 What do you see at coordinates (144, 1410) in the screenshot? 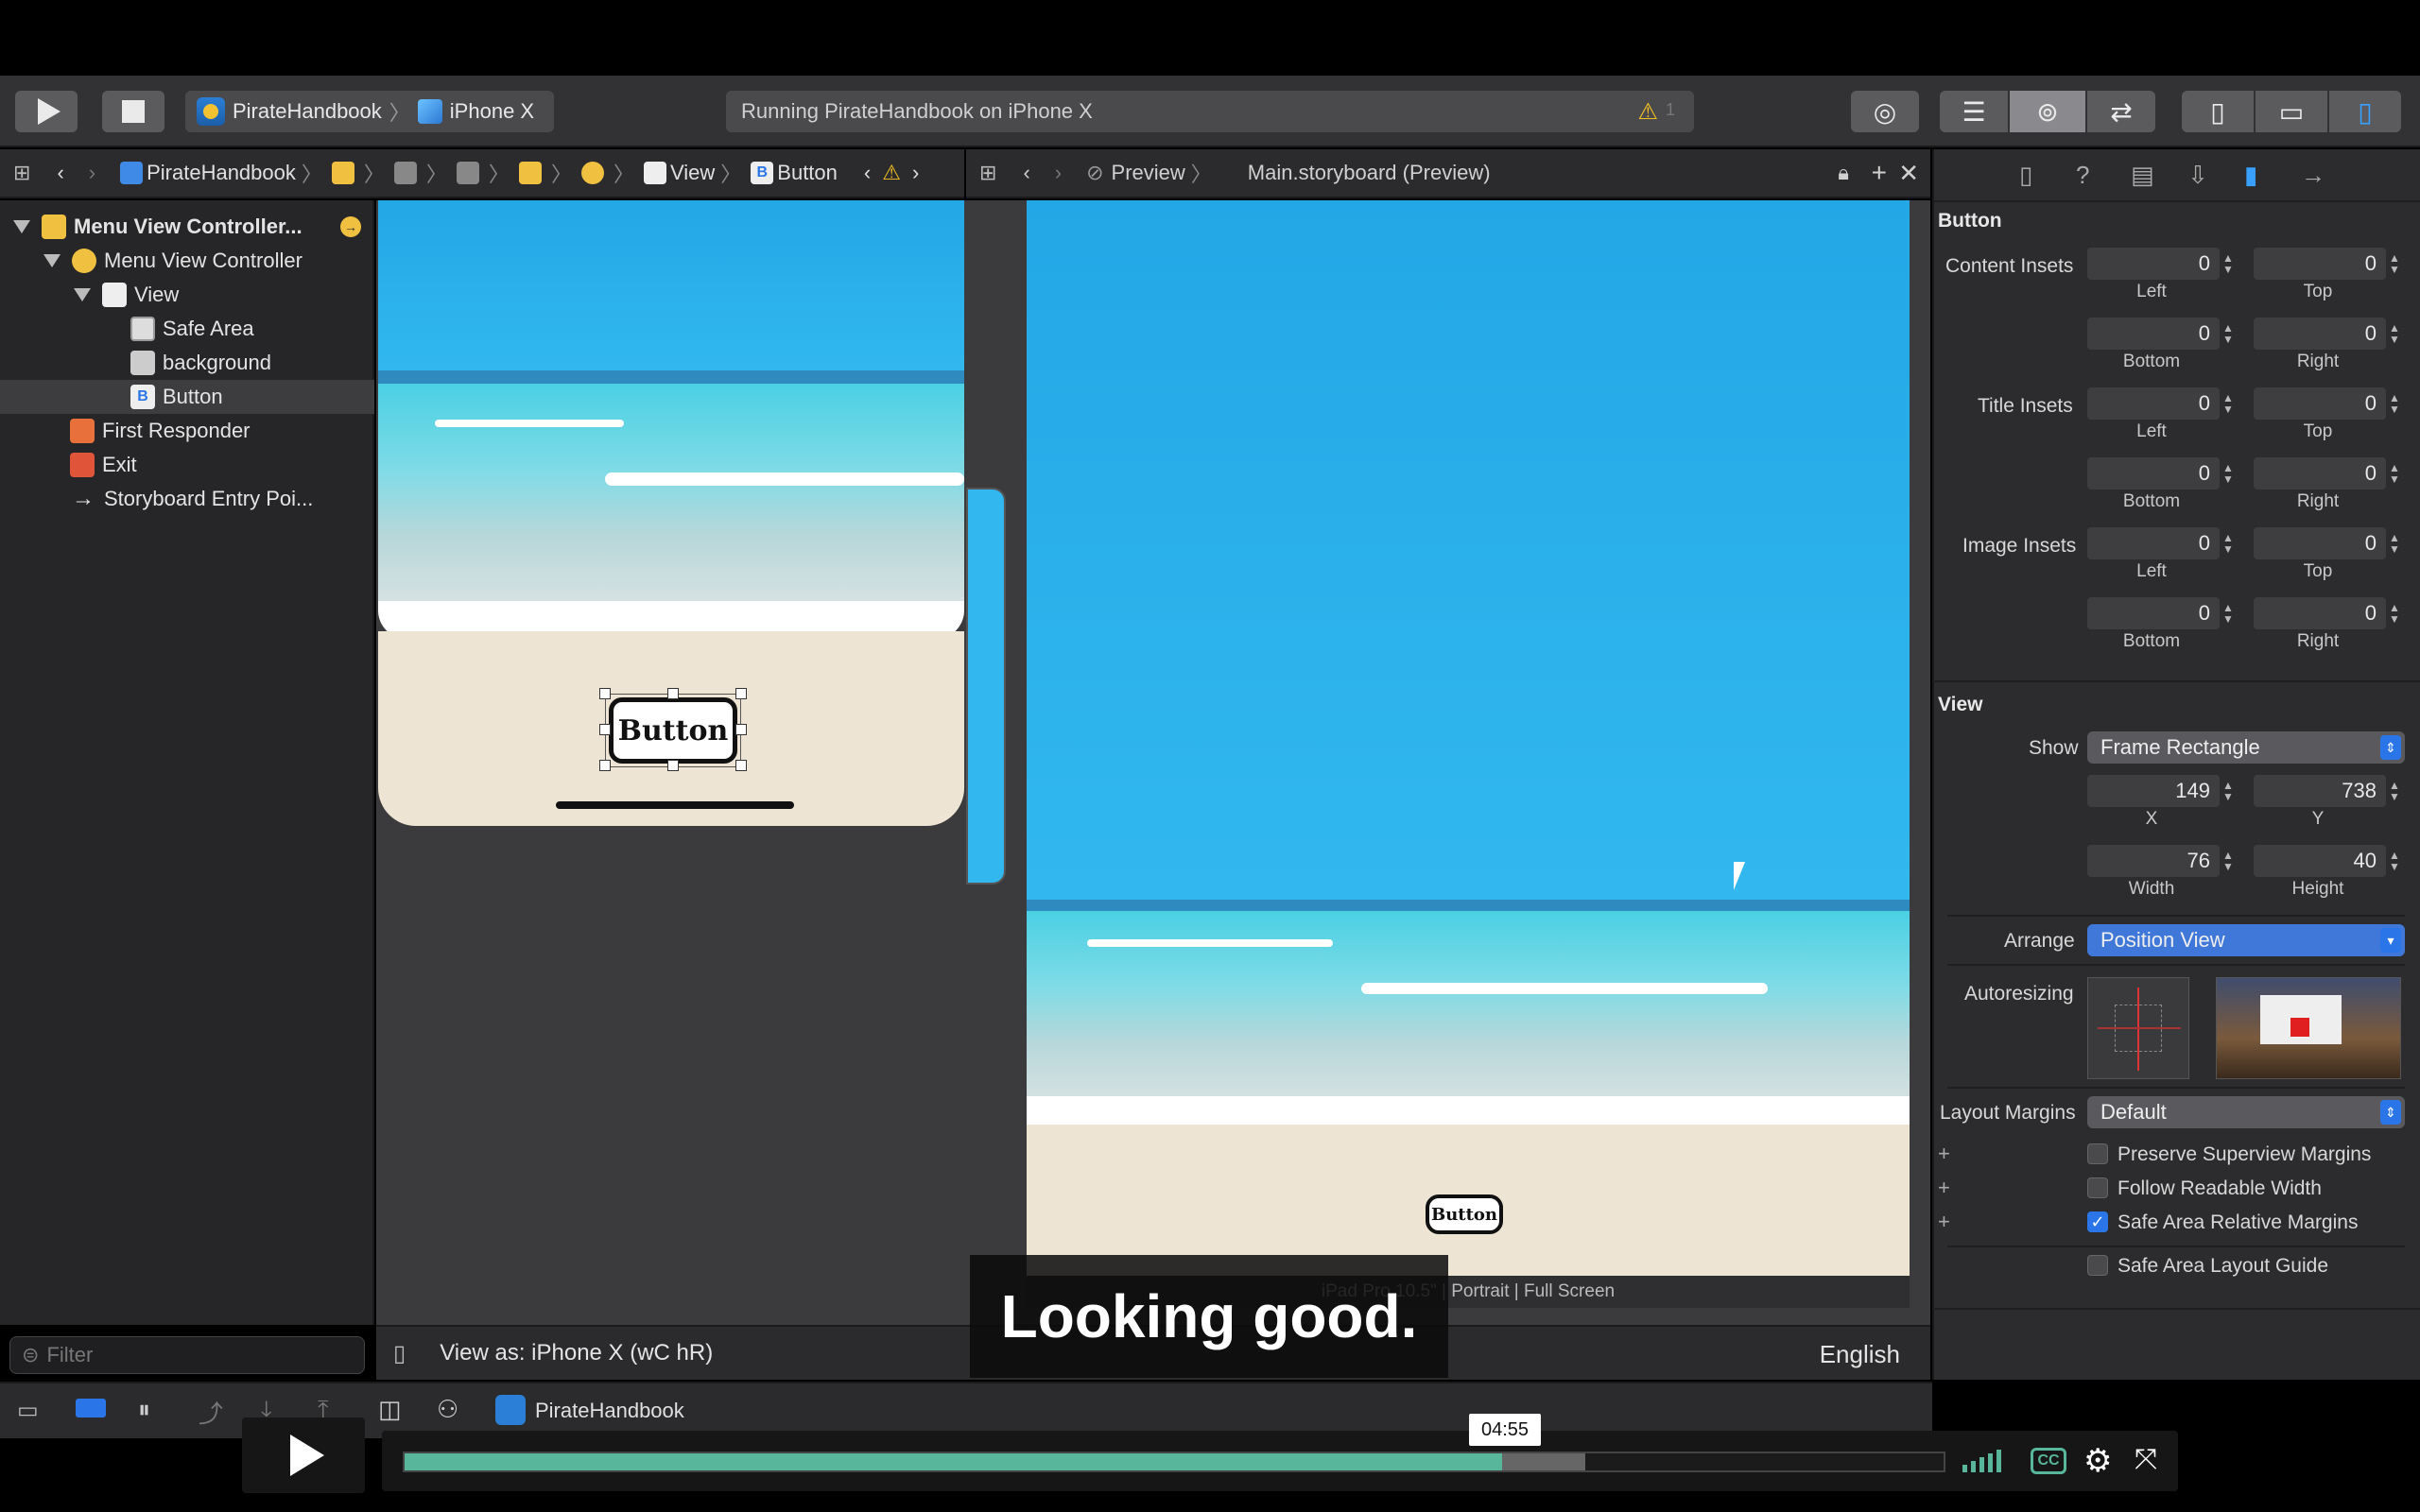
I see `pause-icon: ⏸` at bounding box center [144, 1410].